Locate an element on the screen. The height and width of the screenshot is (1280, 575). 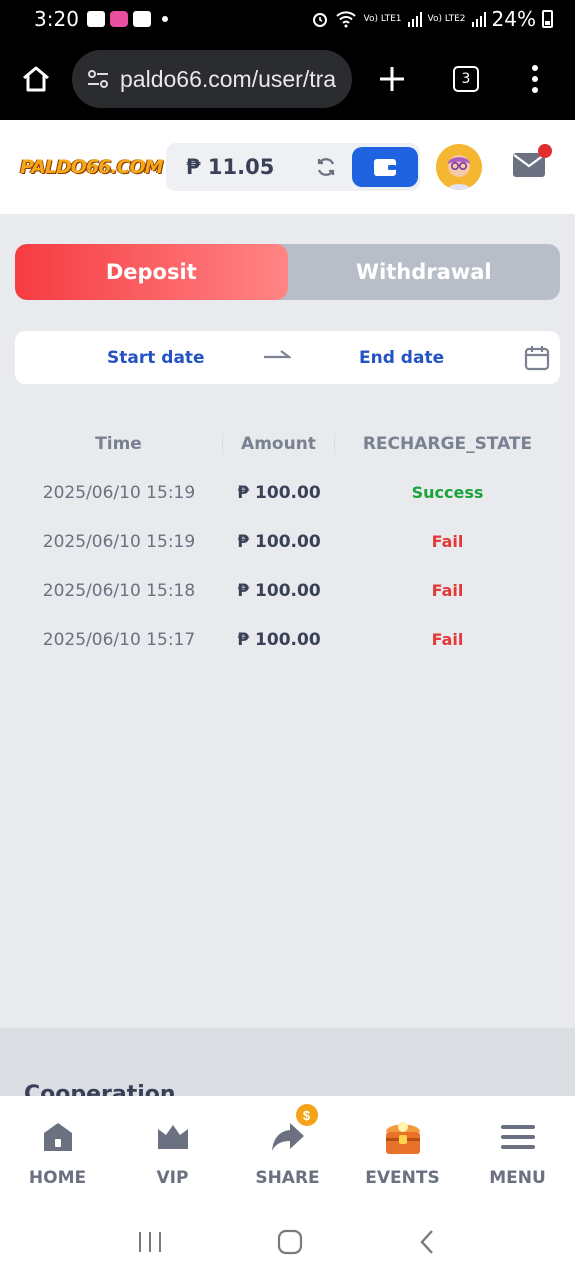
nav-menu-label: MENU is located at coordinates (517, 1178).